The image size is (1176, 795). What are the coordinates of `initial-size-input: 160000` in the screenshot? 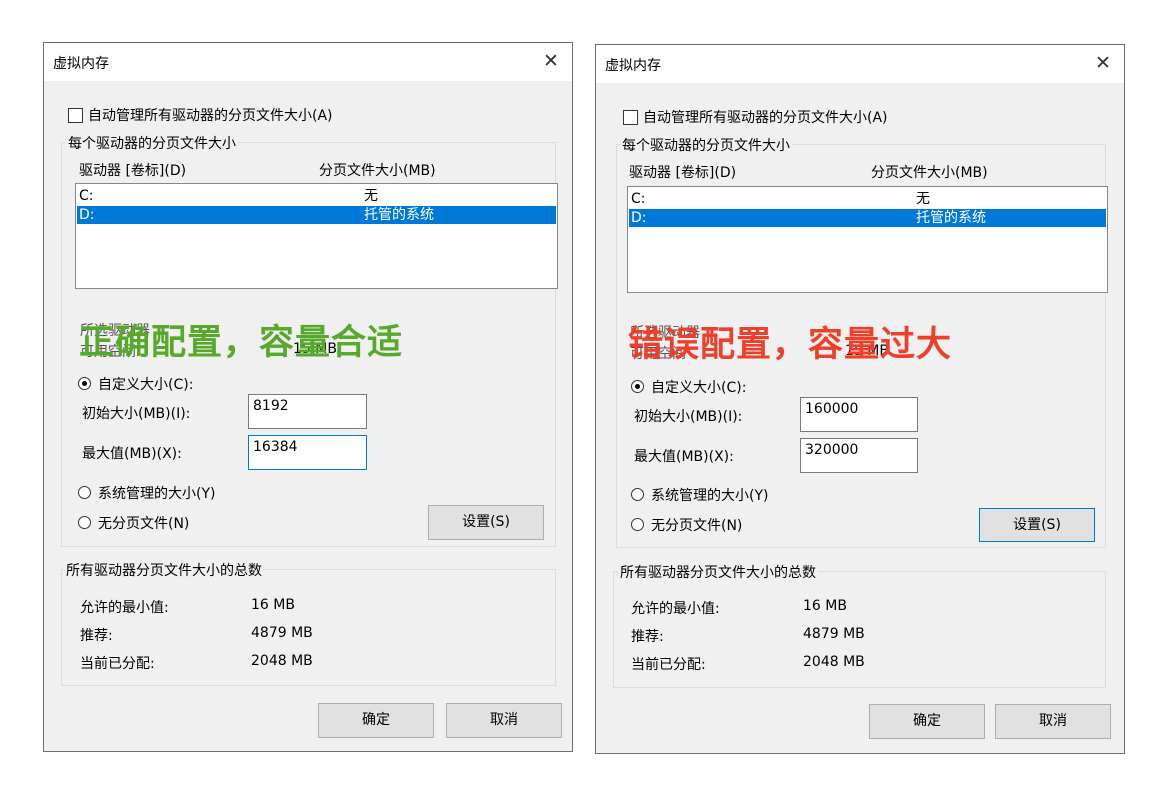 It's located at (859, 414).